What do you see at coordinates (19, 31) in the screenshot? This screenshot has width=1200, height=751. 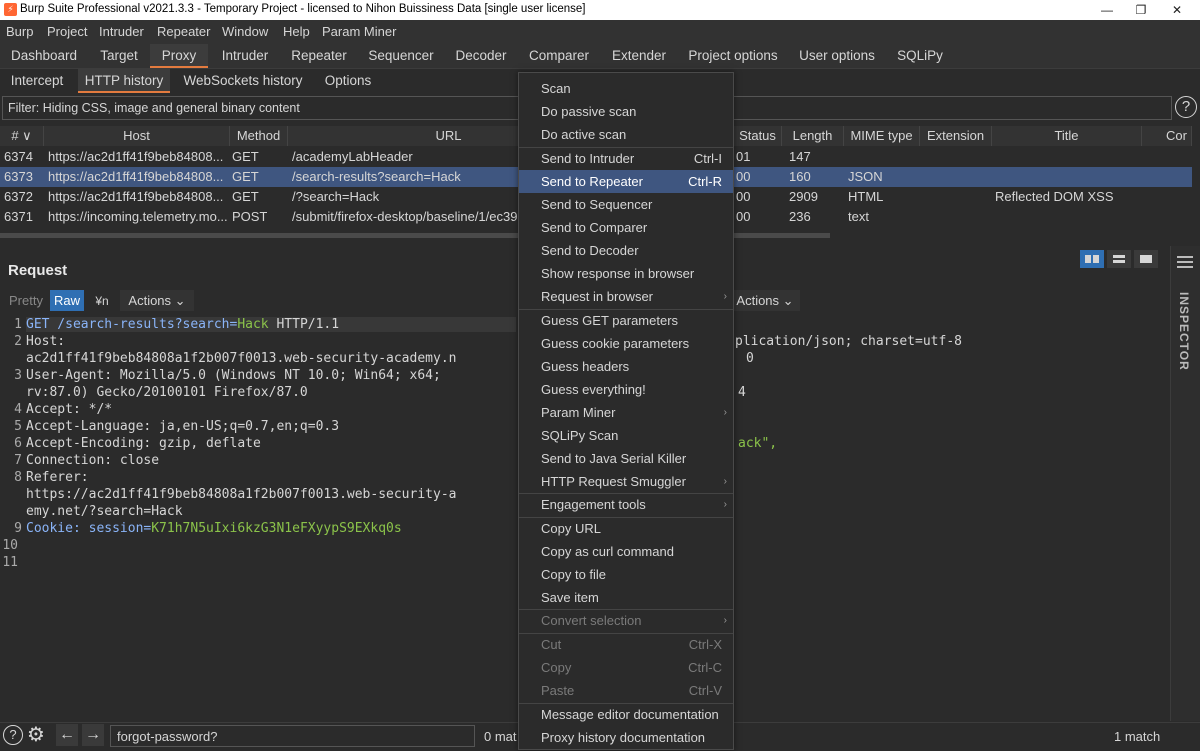 I see `menu-burp: Burp` at bounding box center [19, 31].